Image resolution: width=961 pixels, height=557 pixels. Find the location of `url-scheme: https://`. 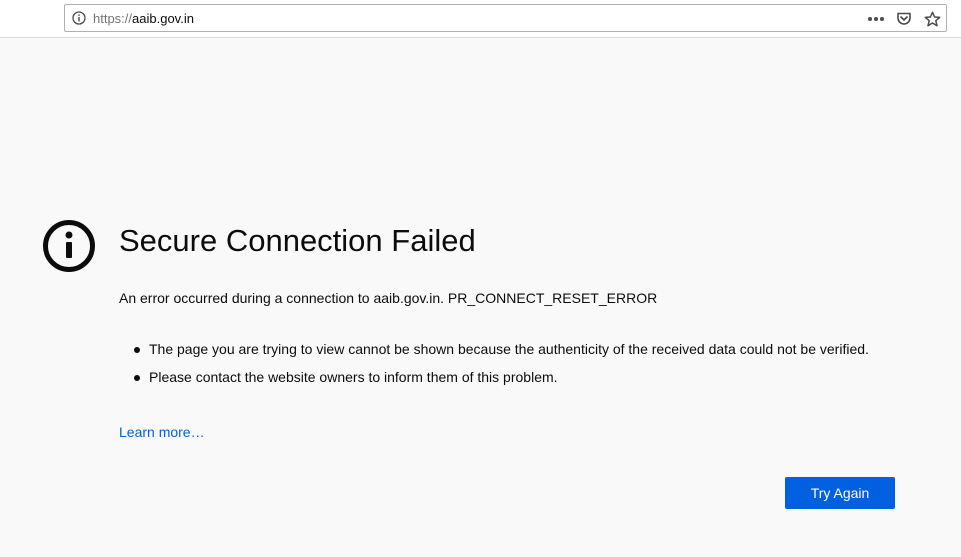

url-scheme: https:// is located at coordinates (113, 18).